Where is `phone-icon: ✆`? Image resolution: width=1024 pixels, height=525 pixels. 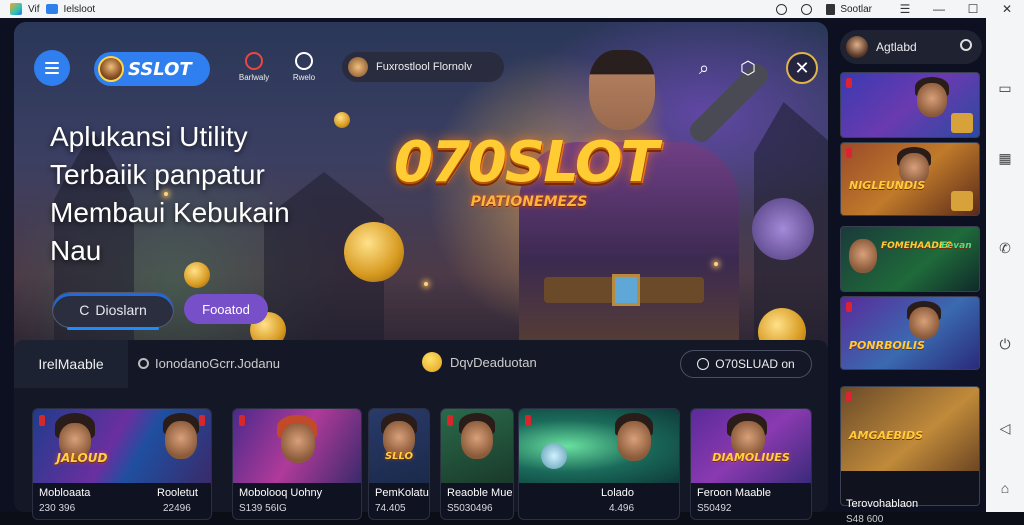
phone-icon: ✆ is located at coordinates (1005, 248).